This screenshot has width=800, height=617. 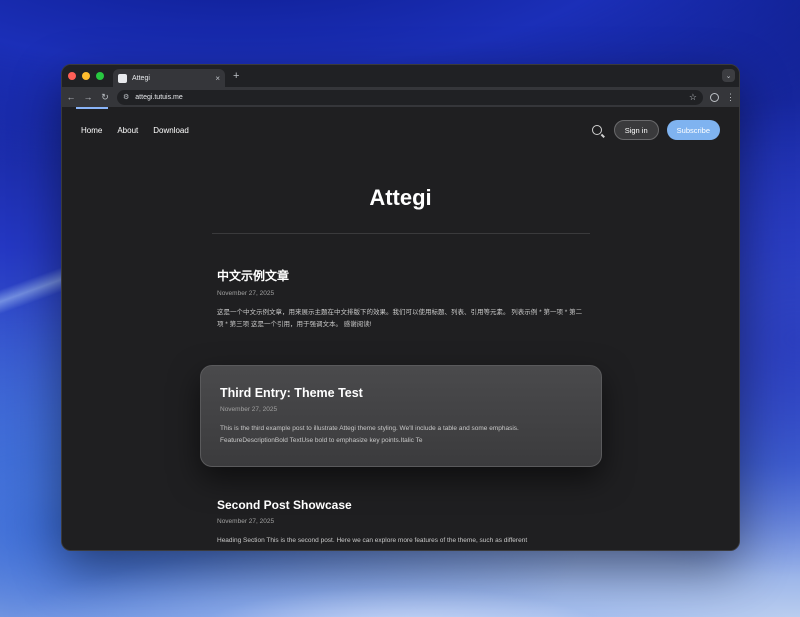 What do you see at coordinates (100, 76) in the screenshot?
I see `maximize-window-button` at bounding box center [100, 76].